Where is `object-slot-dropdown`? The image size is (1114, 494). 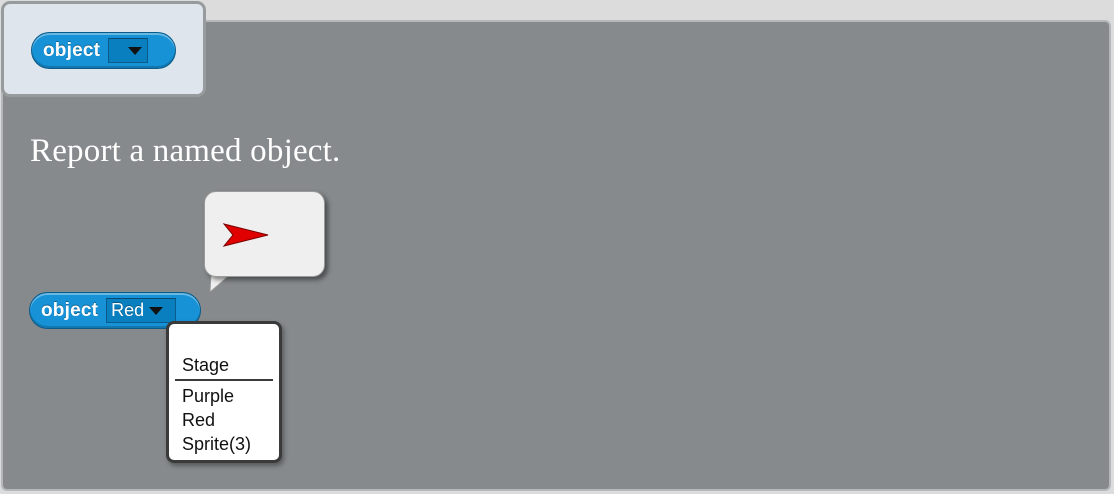 object-slot-dropdown is located at coordinates (128, 50).